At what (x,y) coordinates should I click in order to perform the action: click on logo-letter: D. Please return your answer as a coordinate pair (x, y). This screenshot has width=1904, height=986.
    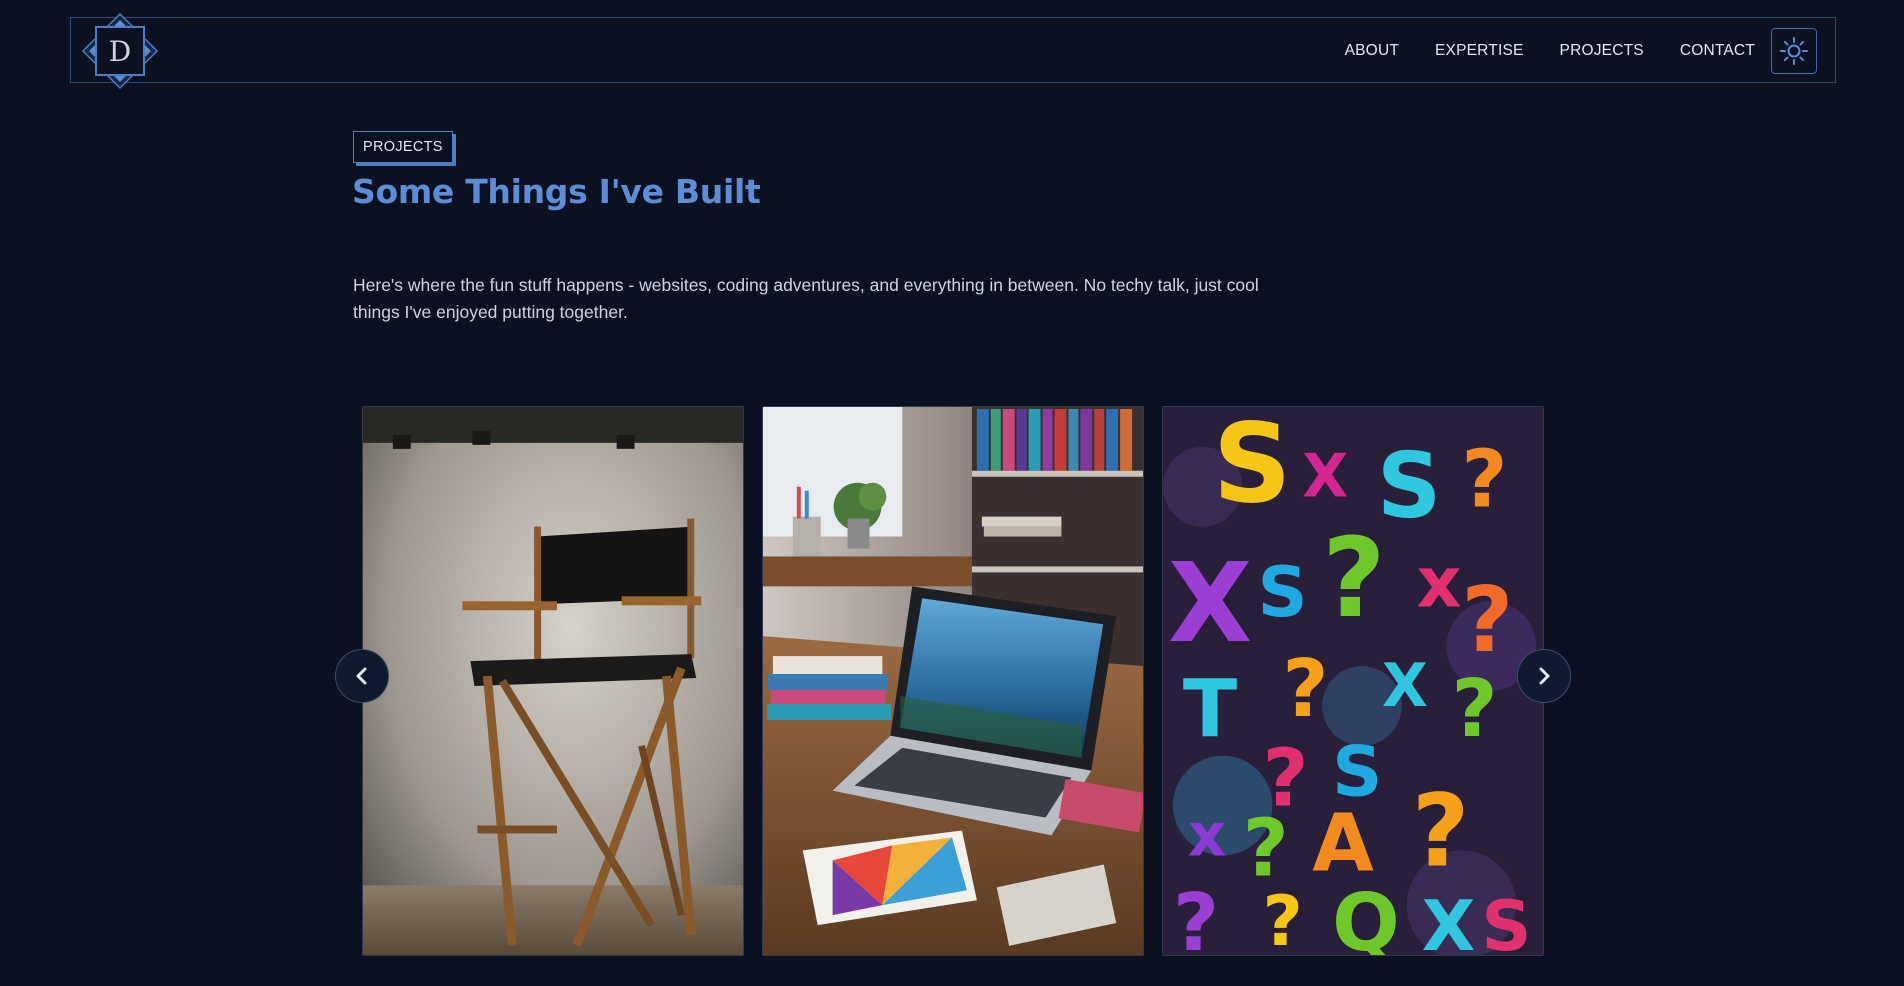
    Looking at the image, I should click on (120, 51).